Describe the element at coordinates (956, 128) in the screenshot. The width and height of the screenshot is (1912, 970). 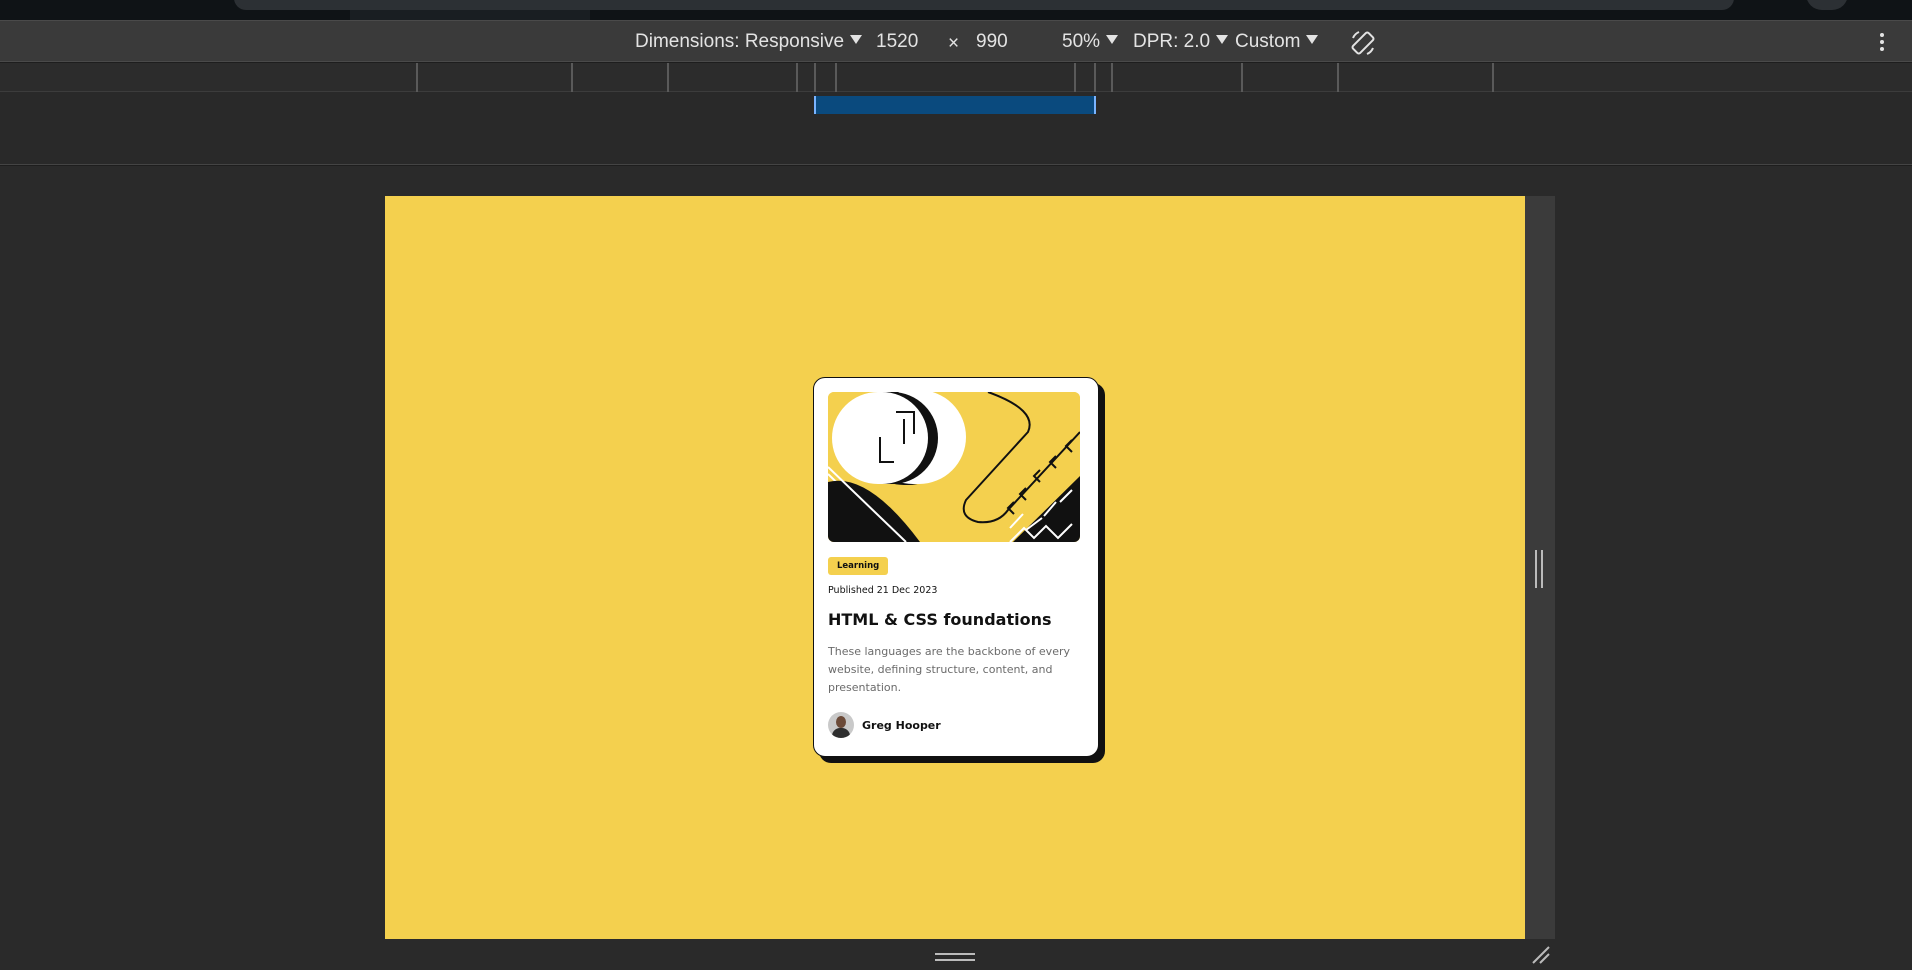
I see `media-query-bar-area` at that location.